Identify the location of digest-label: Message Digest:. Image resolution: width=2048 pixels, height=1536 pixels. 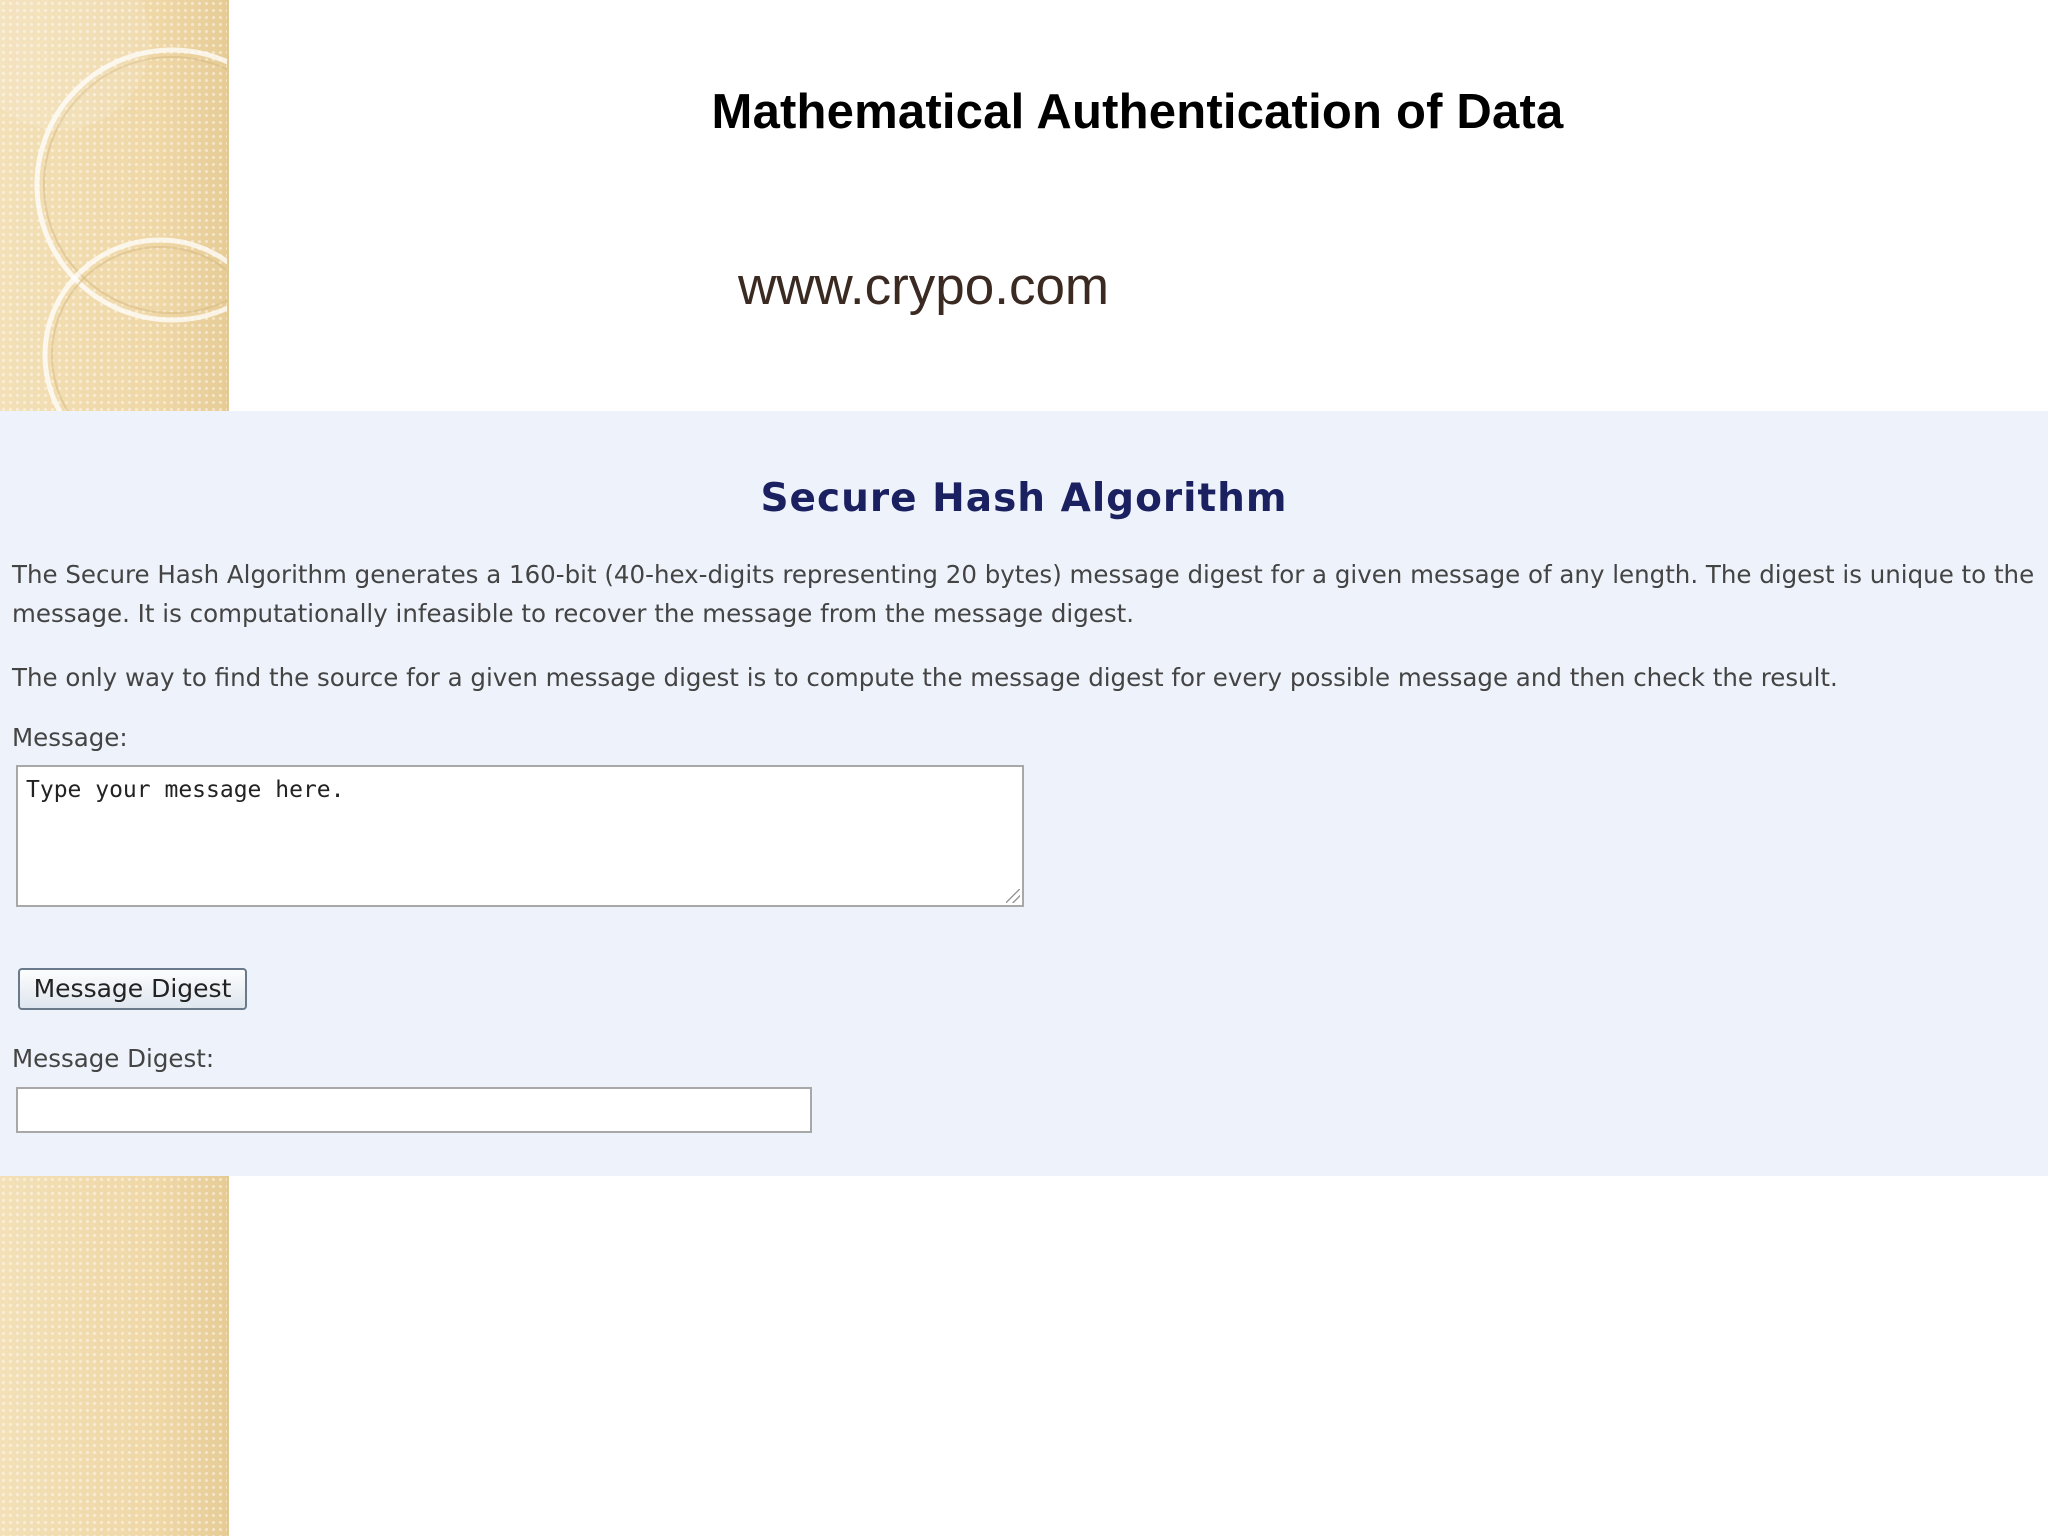
(113, 1058).